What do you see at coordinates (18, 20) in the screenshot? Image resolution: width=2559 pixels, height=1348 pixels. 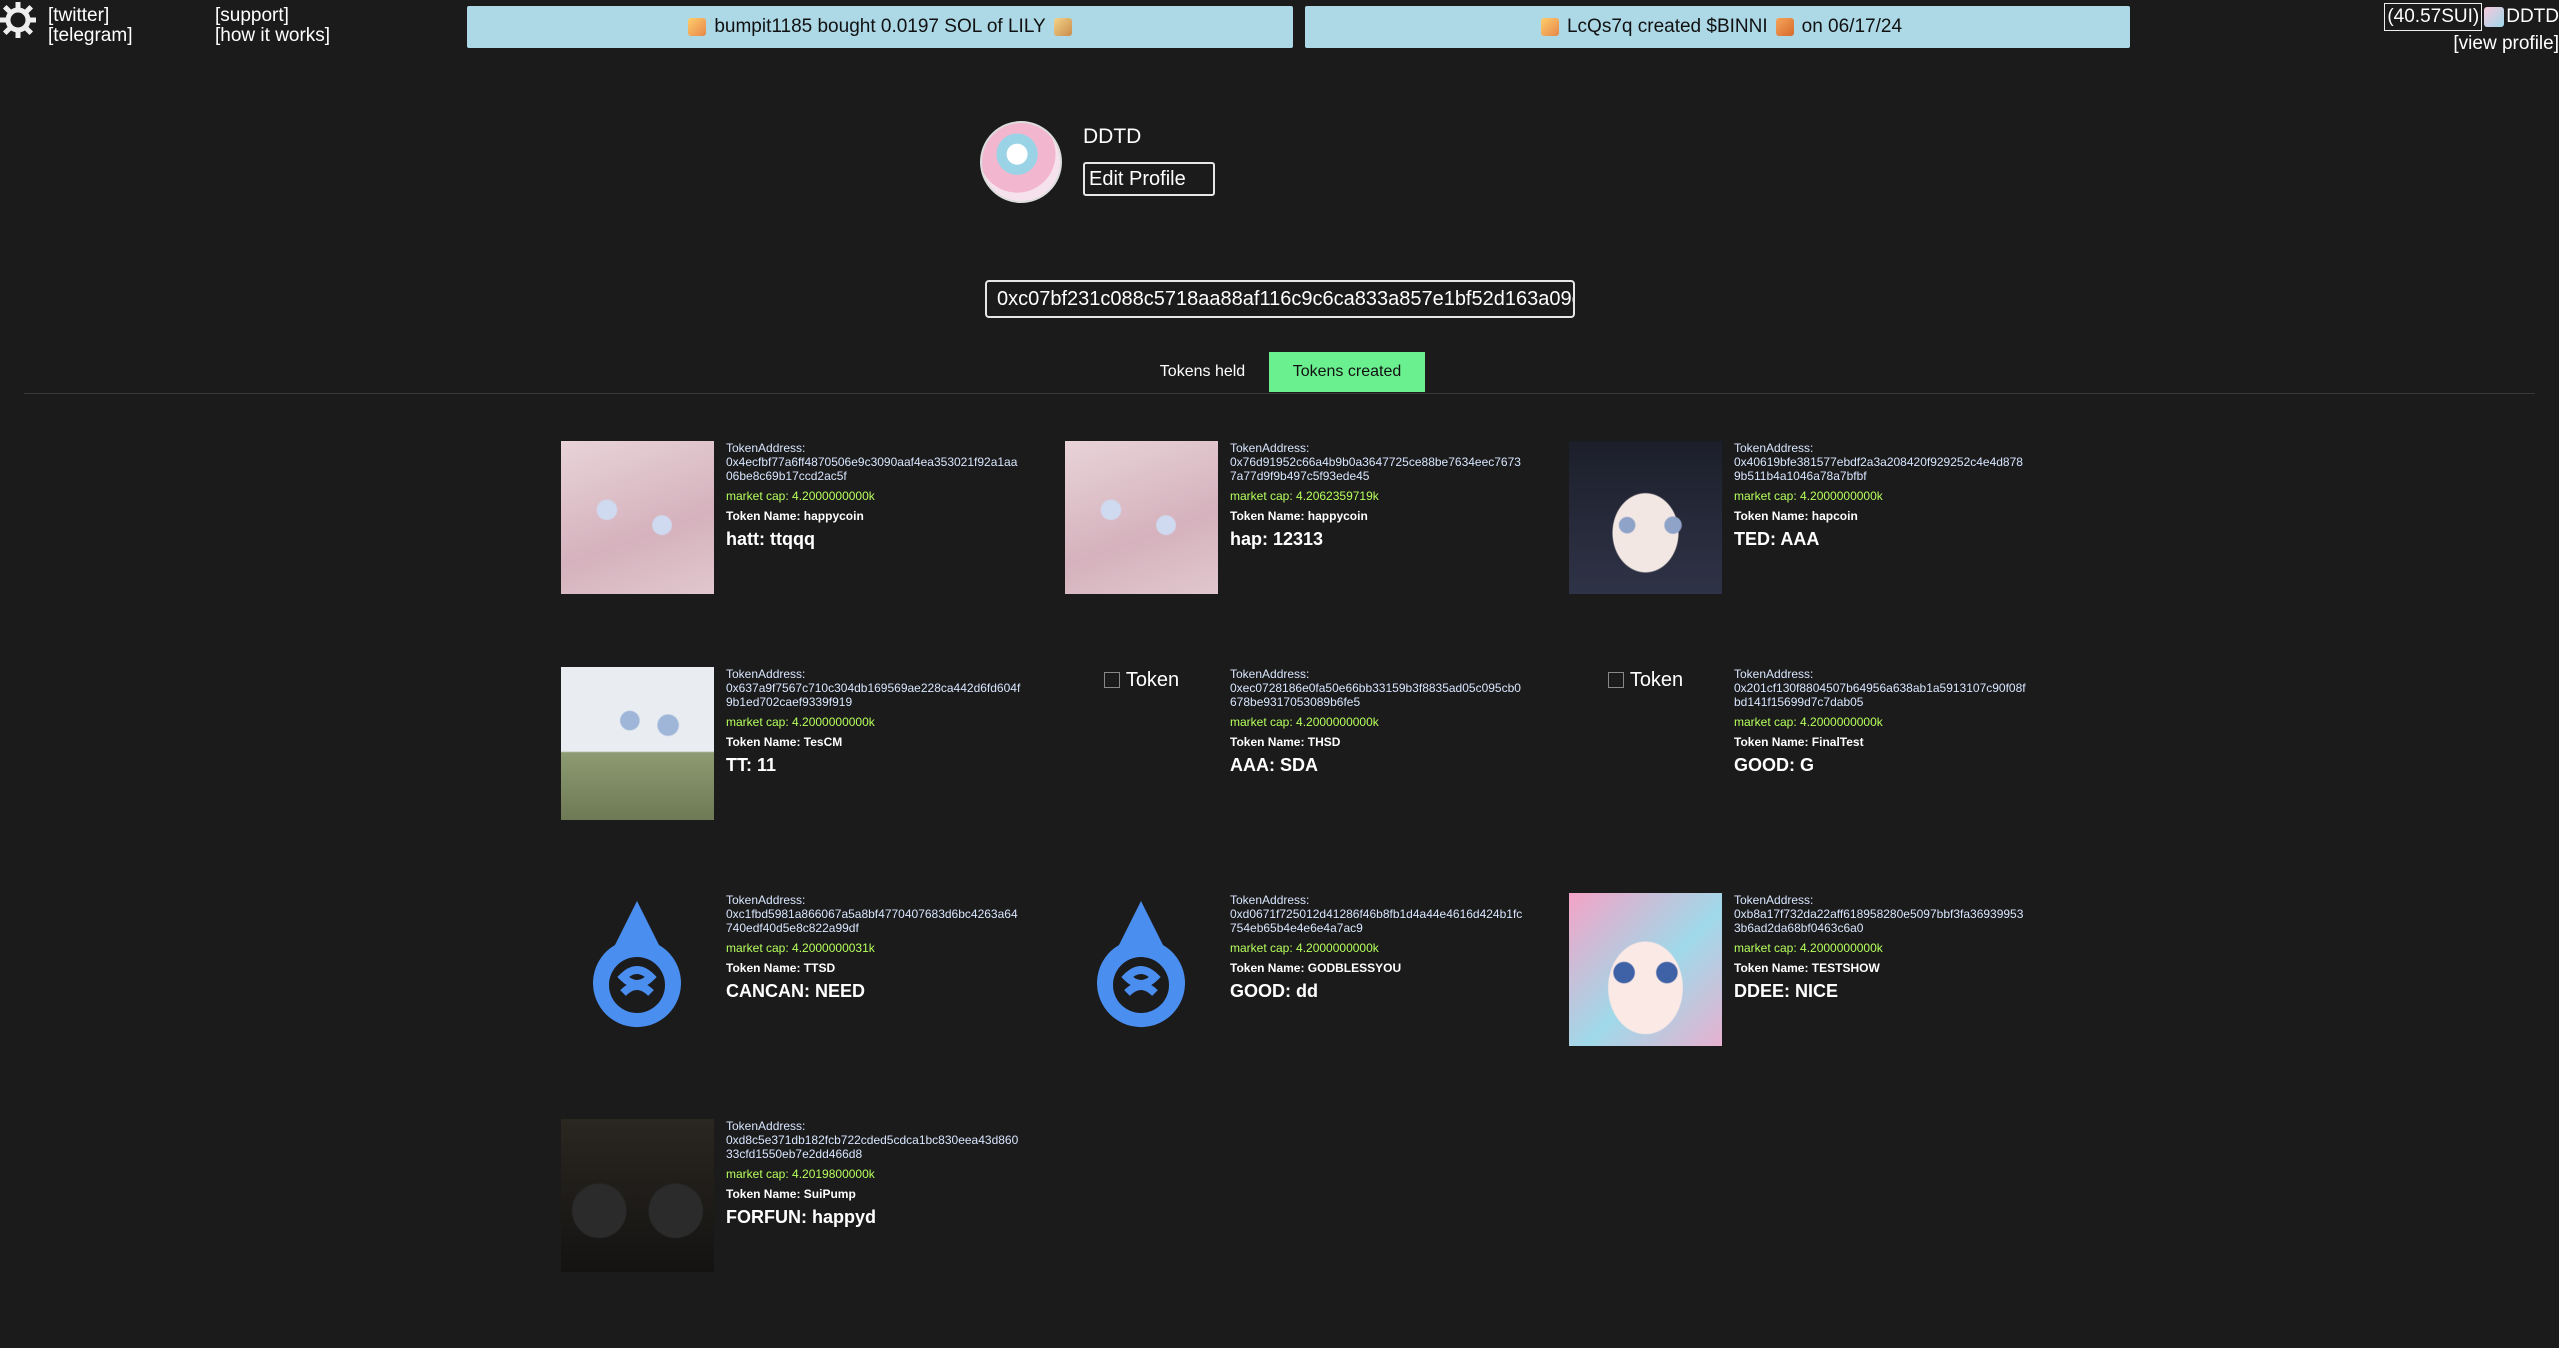 I see `gear-icon` at bounding box center [18, 20].